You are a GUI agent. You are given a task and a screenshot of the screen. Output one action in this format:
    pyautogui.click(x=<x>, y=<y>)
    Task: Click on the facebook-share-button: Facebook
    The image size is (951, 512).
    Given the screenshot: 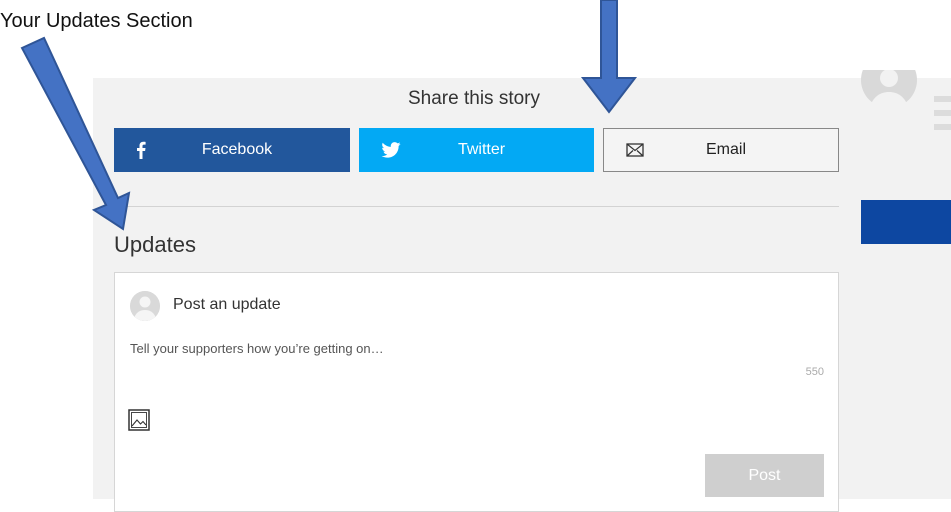 What is the action you would take?
    pyautogui.click(x=232, y=150)
    